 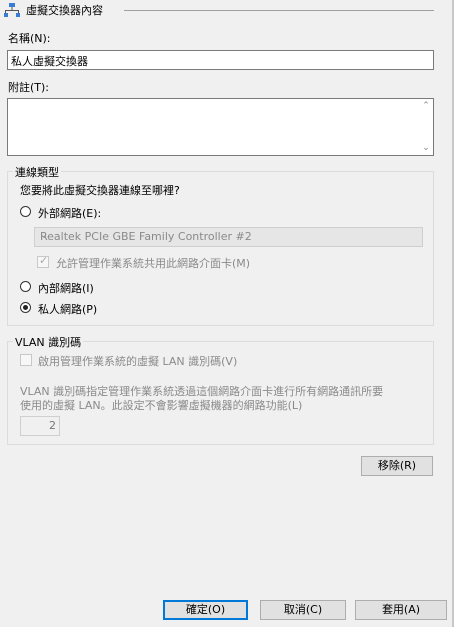 I want to click on notes-textarea: ⌃ ⌄, so click(x=220, y=127).